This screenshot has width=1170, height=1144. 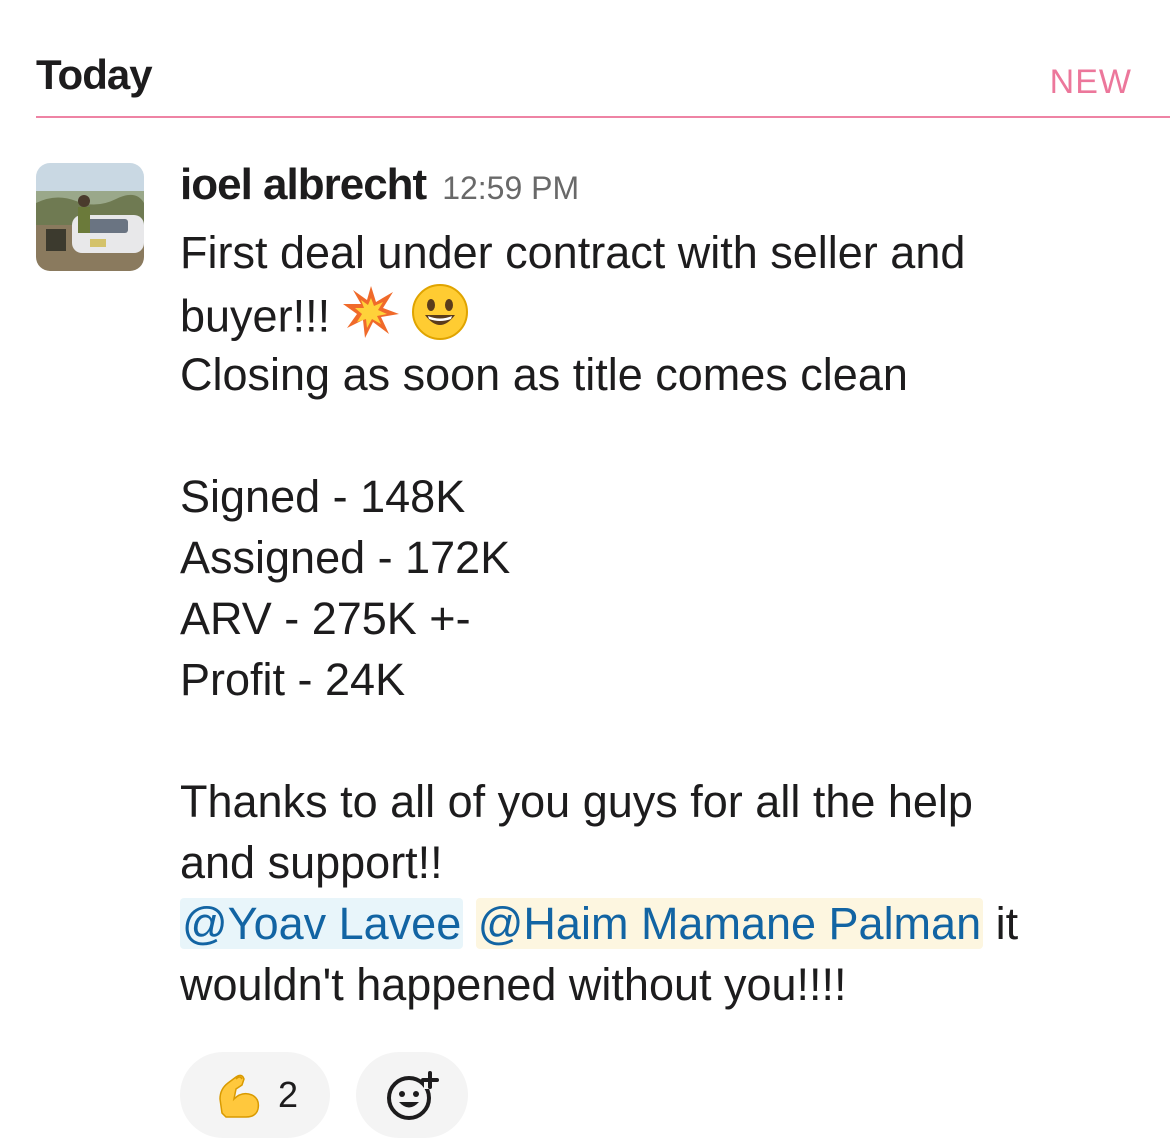 I want to click on reactions-bar: 2, so click(x=324, y=1095).